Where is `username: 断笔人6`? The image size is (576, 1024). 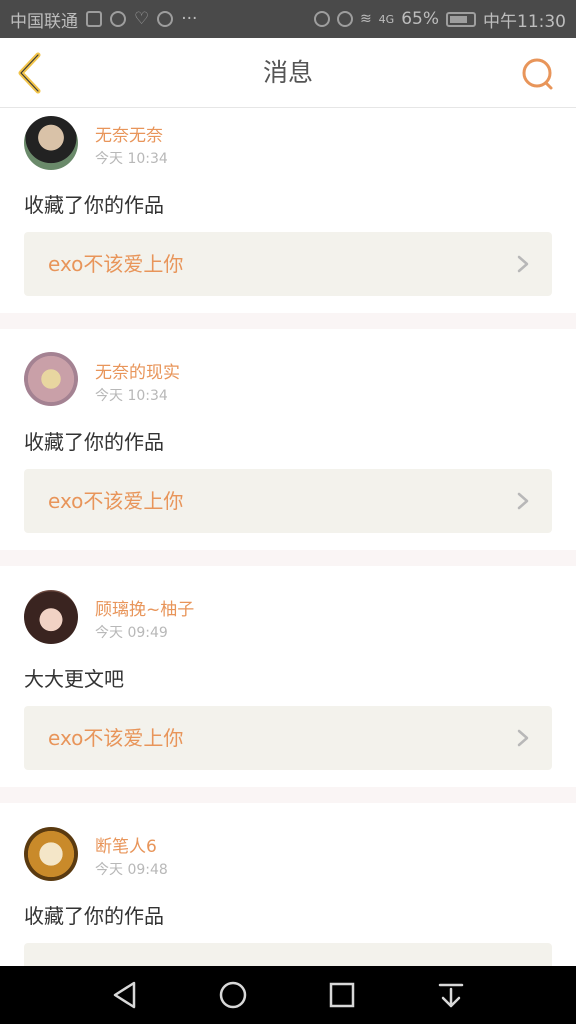
username: 断笔人6 is located at coordinates (126, 844).